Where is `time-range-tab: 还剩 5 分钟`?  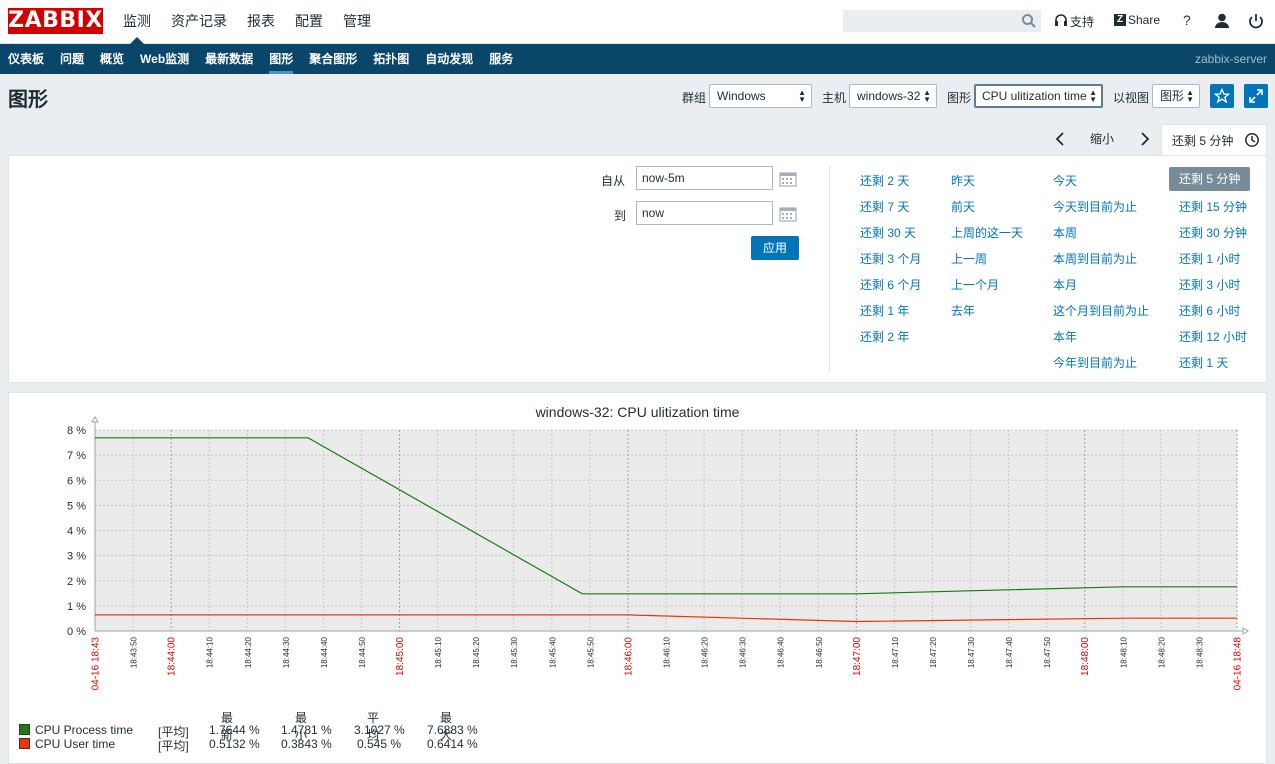 time-range-tab: 还剩 5 分钟 is located at coordinates (1214, 140).